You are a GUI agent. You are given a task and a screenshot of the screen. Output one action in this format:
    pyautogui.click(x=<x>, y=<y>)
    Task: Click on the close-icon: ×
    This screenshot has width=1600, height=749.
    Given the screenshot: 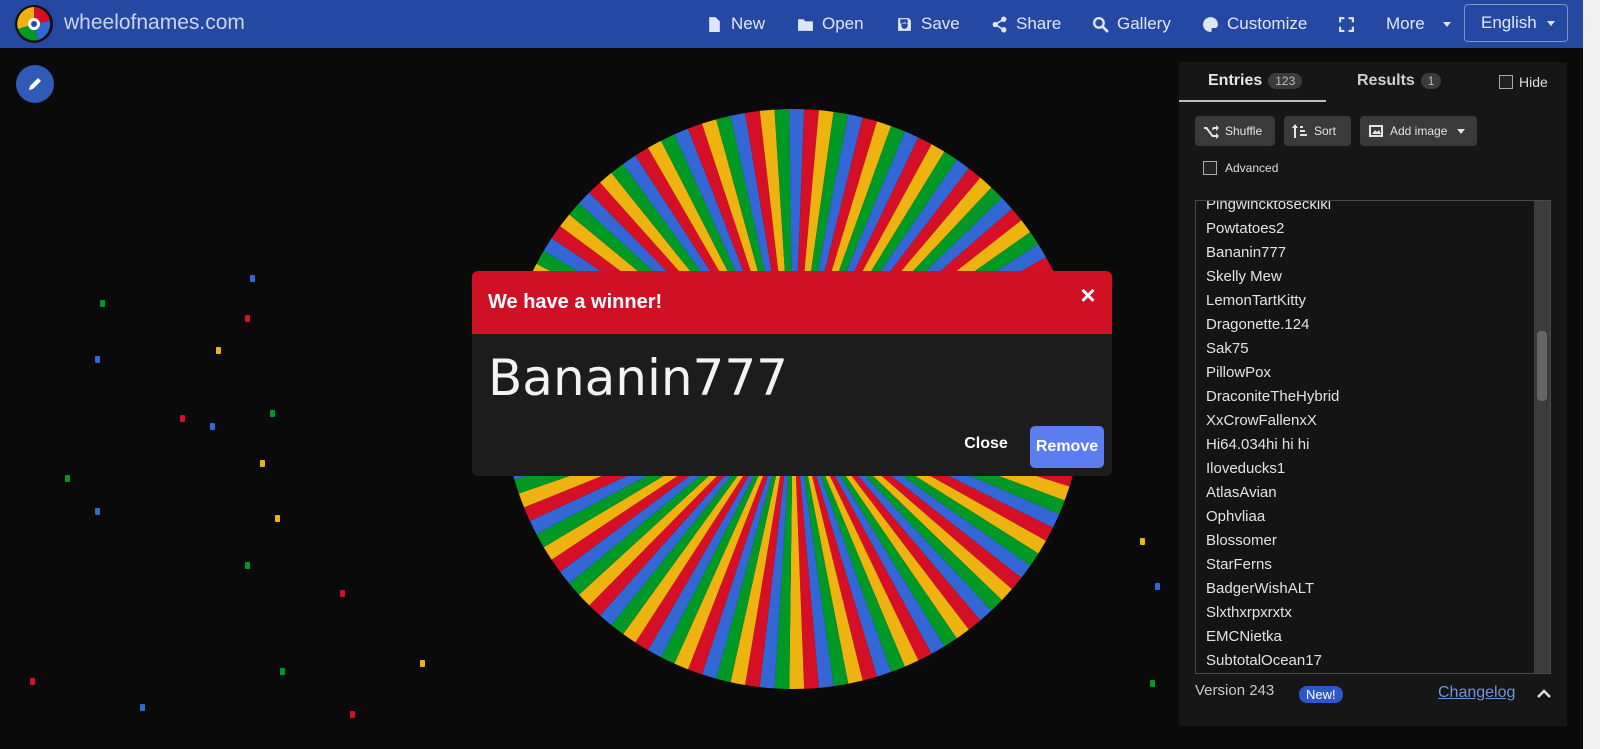 What is the action you would take?
    pyautogui.click(x=1088, y=295)
    